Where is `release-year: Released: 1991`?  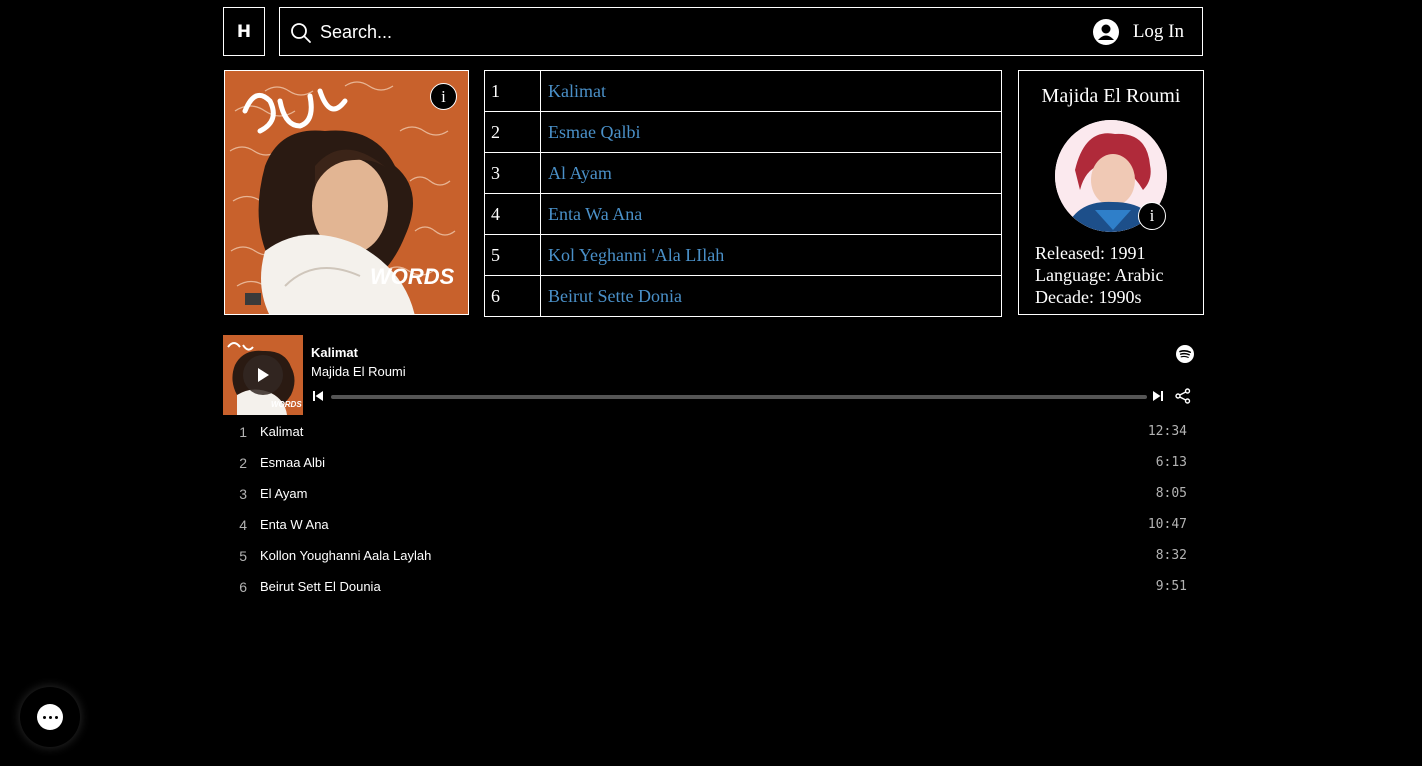 release-year: Released: 1991 is located at coordinates (1090, 253).